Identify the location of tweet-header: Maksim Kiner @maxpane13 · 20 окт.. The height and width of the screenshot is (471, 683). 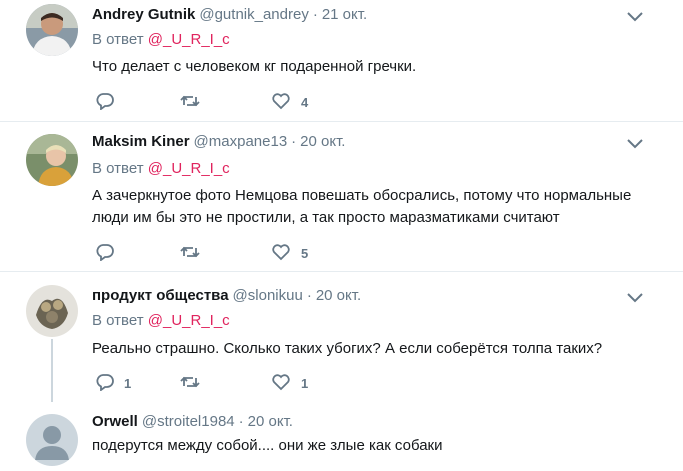
(218, 141).